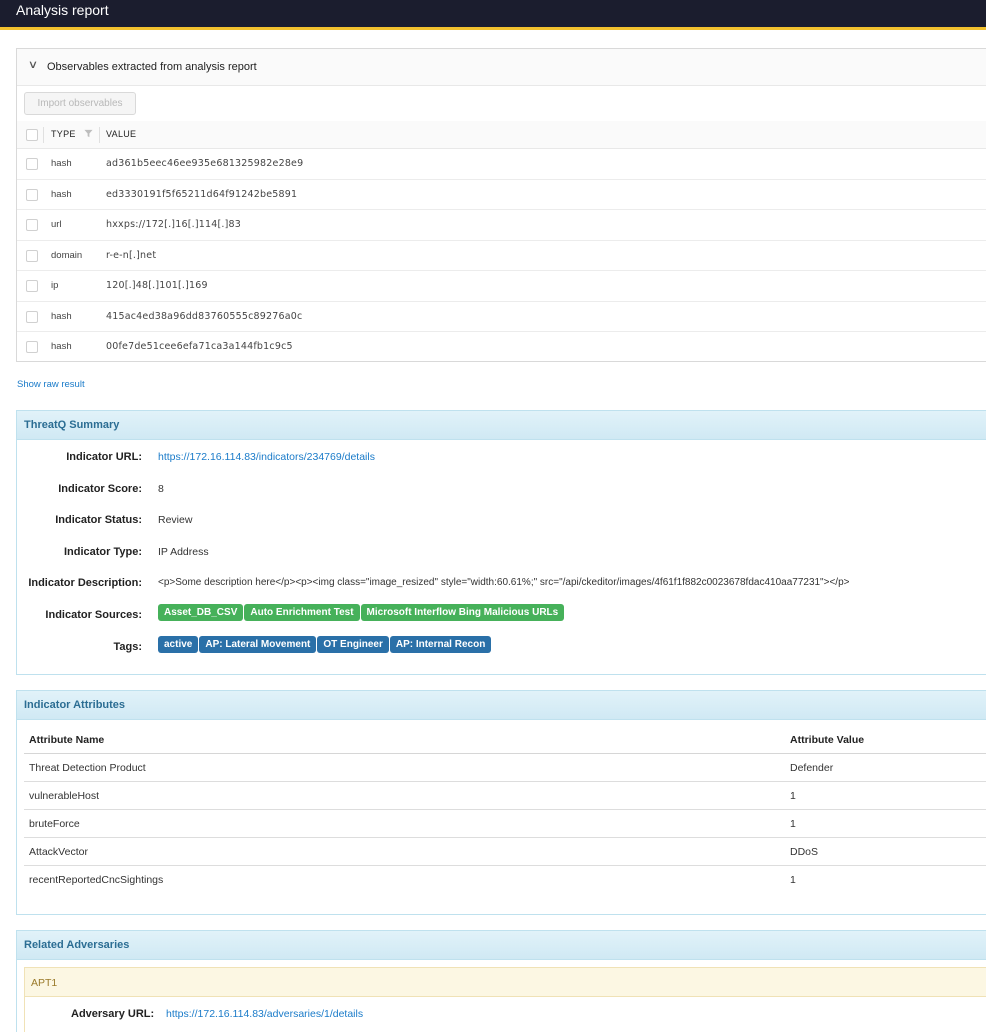 The height and width of the screenshot is (1032, 986). I want to click on table-row: Threat Detection Product Defender, so click(505, 768).